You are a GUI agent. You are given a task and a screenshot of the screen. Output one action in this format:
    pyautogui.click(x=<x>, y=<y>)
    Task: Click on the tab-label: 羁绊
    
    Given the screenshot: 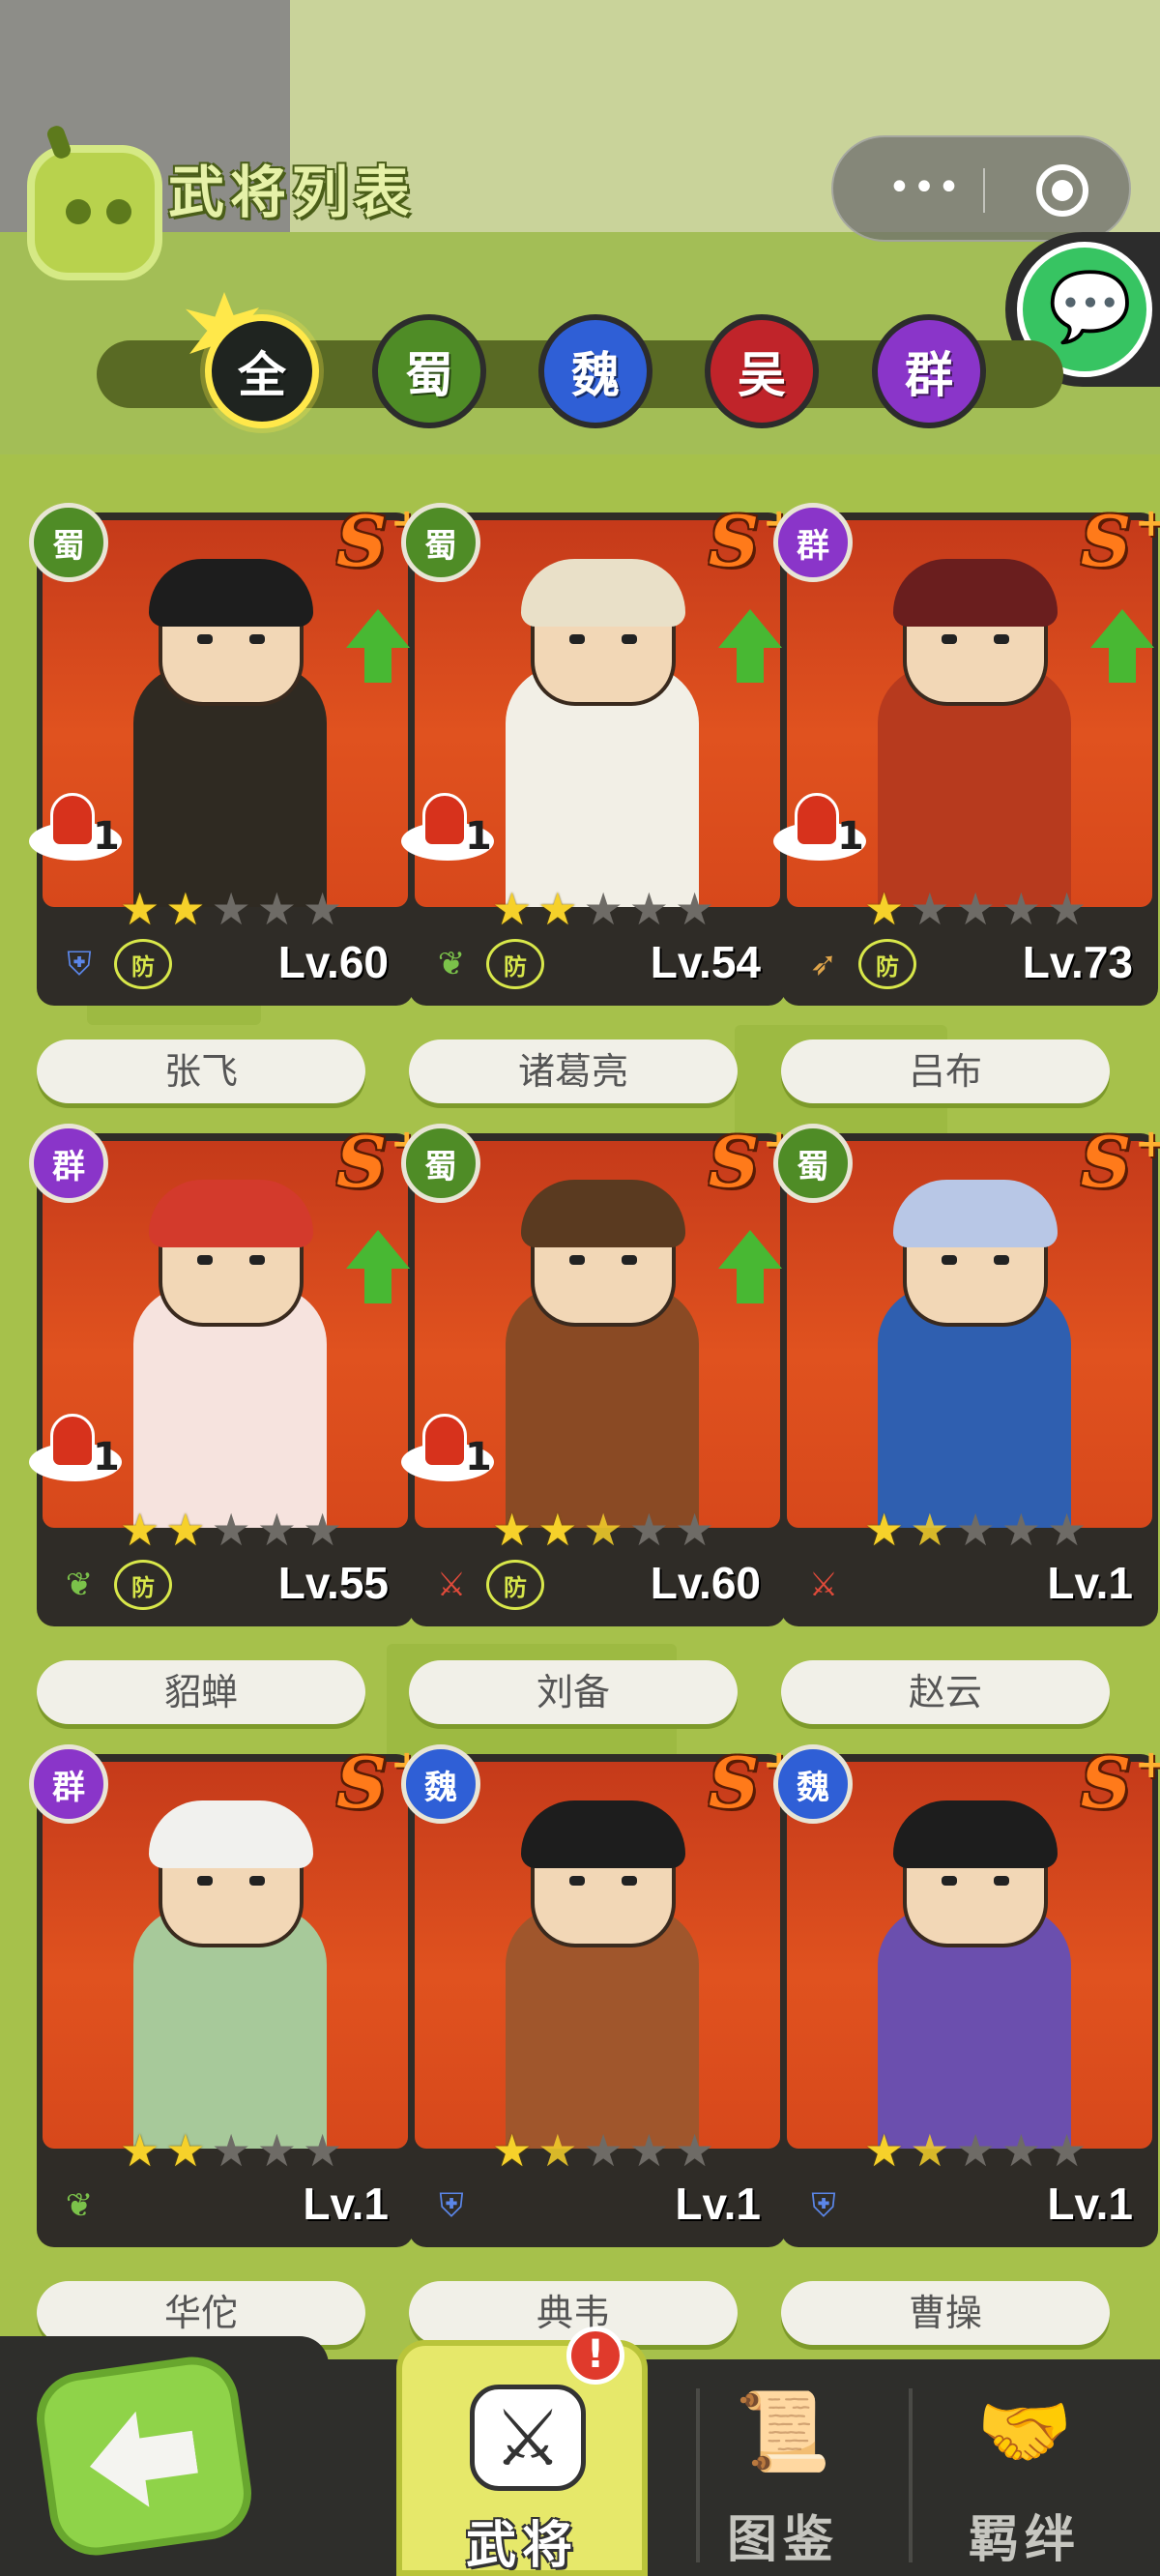 What is the action you would take?
    pyautogui.click(x=1024, y=2539)
    